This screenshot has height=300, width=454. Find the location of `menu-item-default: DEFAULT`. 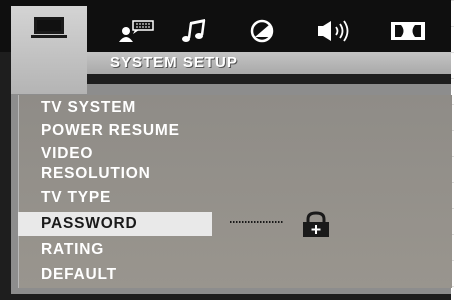

menu-item-default: DEFAULT is located at coordinates (79, 275).